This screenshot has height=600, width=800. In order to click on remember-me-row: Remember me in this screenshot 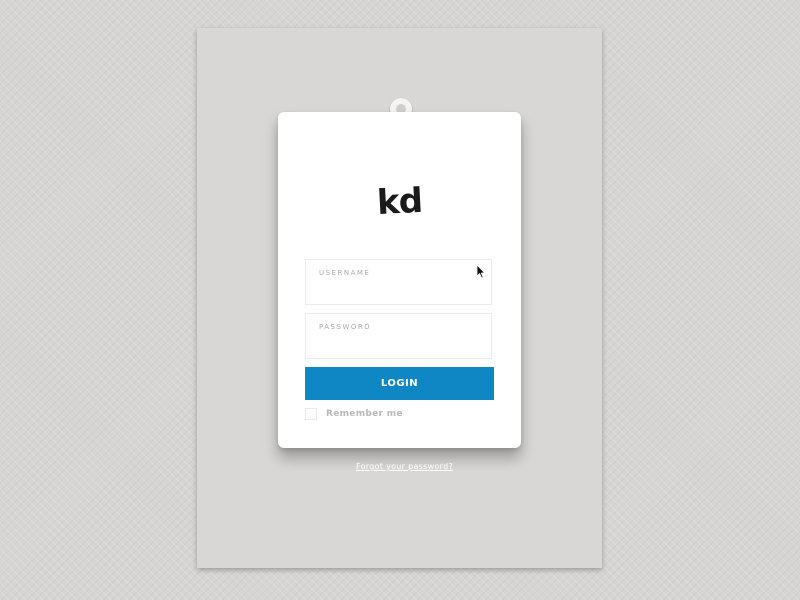, I will do `click(354, 414)`.